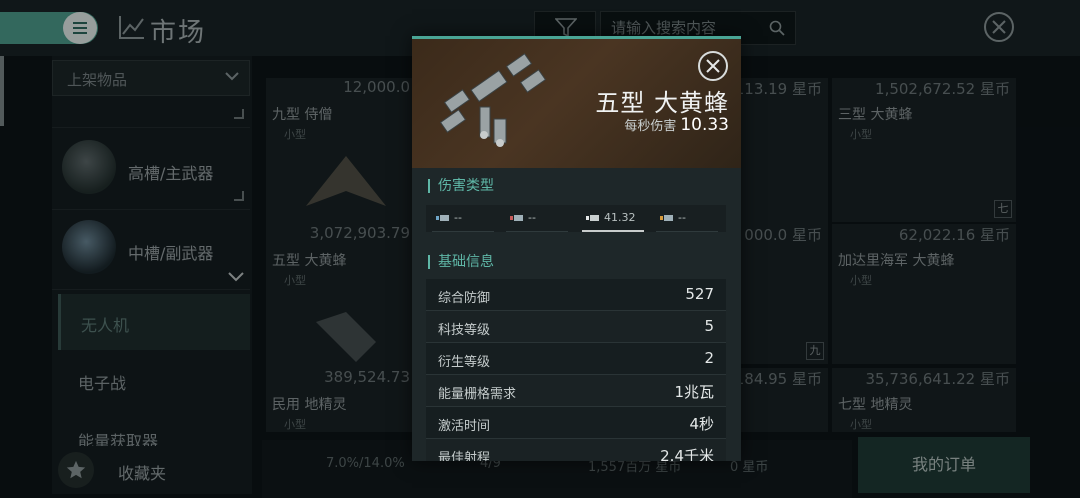 Image resolution: width=1080 pixels, height=498 pixels. I want to click on damage-thermal: --, so click(537, 218).